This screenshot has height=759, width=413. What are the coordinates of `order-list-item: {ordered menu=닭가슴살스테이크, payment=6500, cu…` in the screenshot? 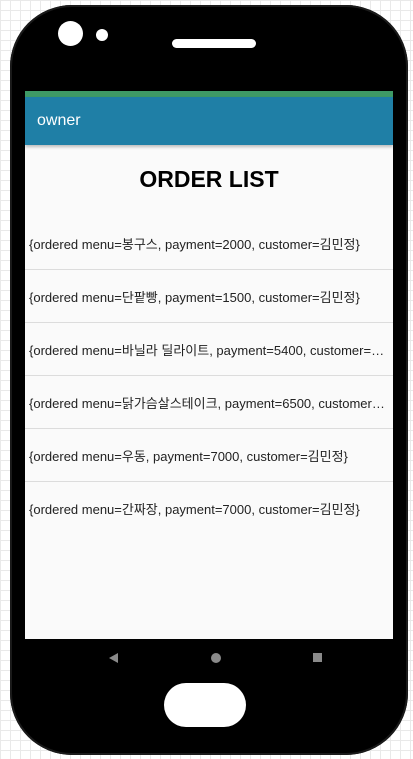 It's located at (209, 402).